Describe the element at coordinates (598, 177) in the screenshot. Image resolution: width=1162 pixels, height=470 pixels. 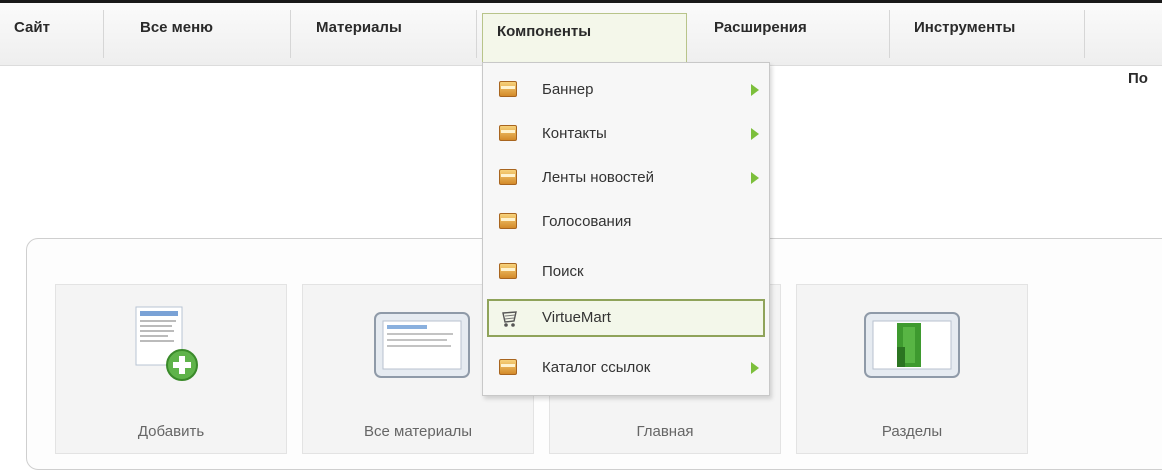
I see `dropdown-item-label: Ленты новостей` at that location.